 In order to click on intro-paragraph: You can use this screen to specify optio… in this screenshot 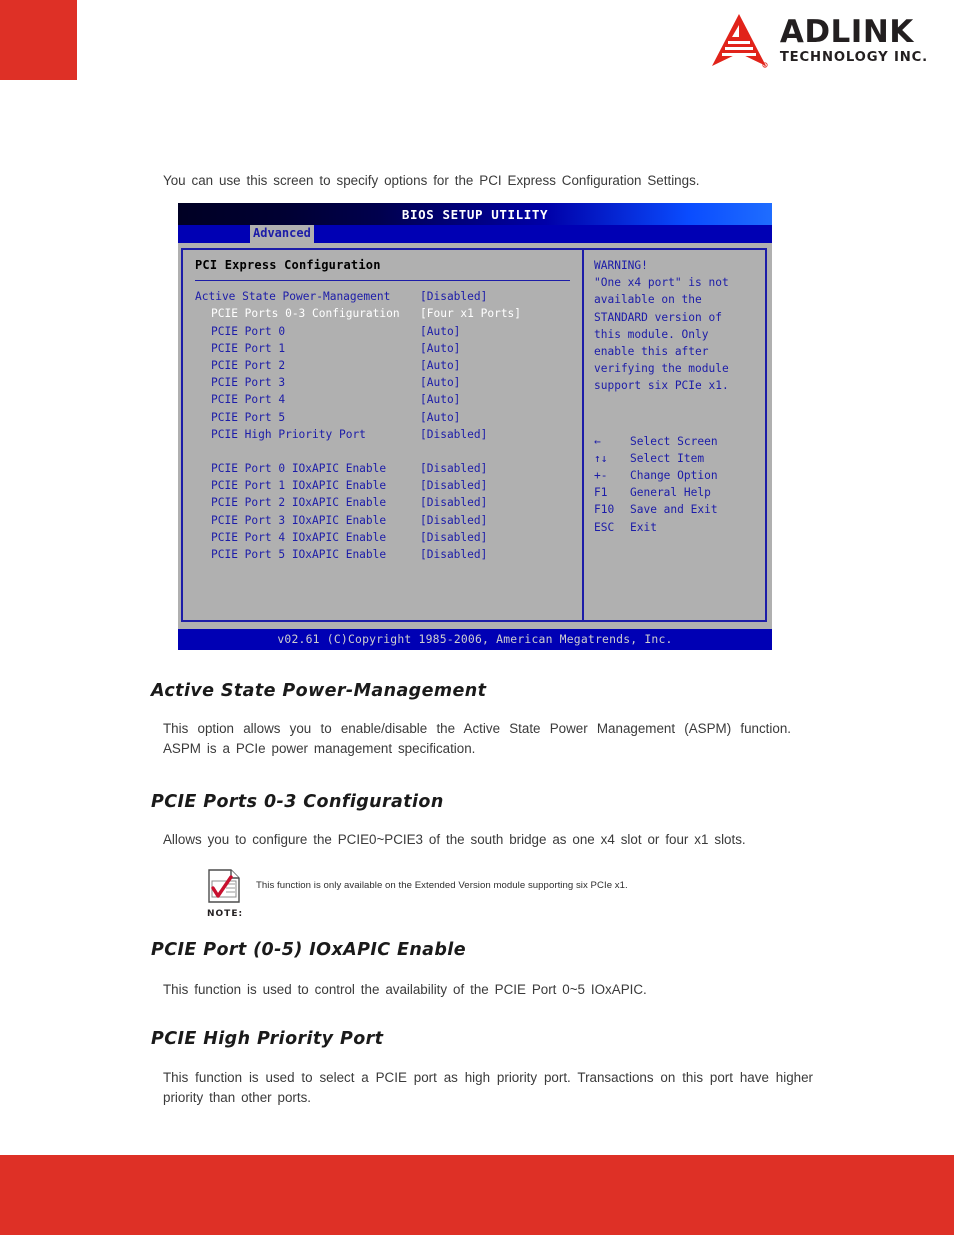, I will do `click(431, 180)`.